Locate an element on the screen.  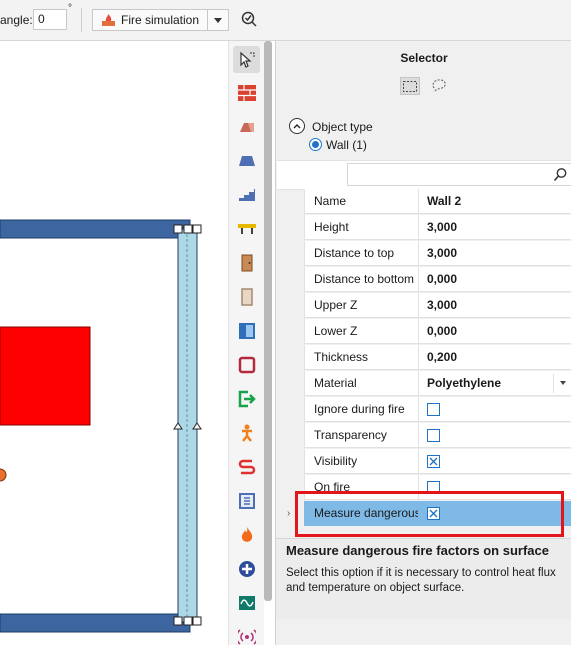
expand-arrow-icon: › is located at coordinates (288, 513).